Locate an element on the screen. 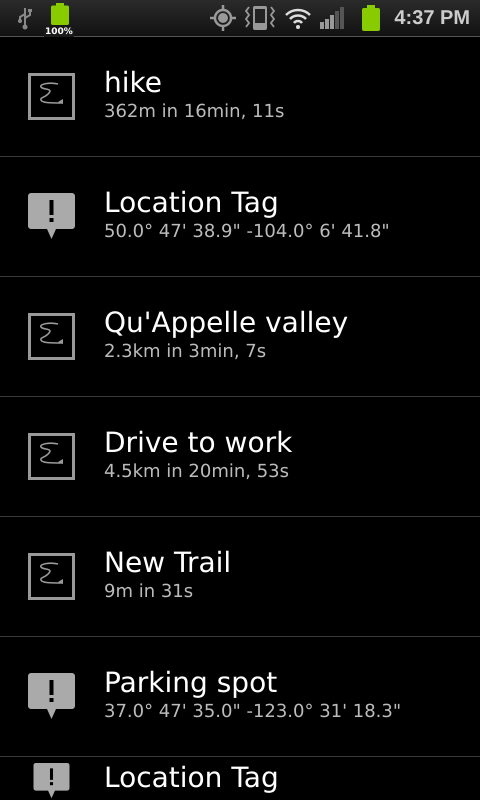 The height and width of the screenshot is (800, 480). item-title: Qu'Appelle valley is located at coordinates (226, 323).